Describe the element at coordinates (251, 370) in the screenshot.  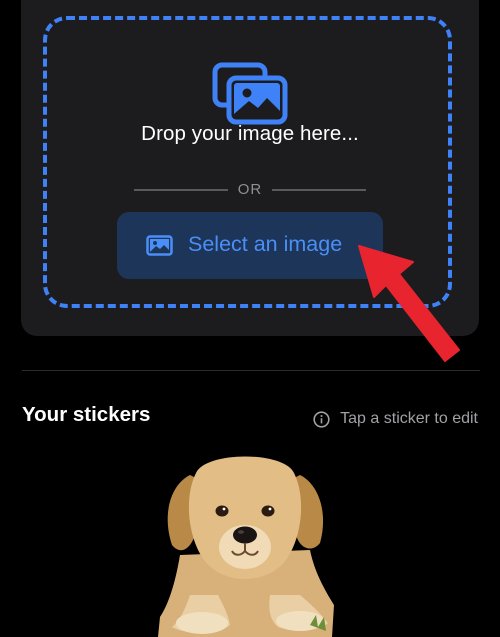
I see `section-divider` at that location.